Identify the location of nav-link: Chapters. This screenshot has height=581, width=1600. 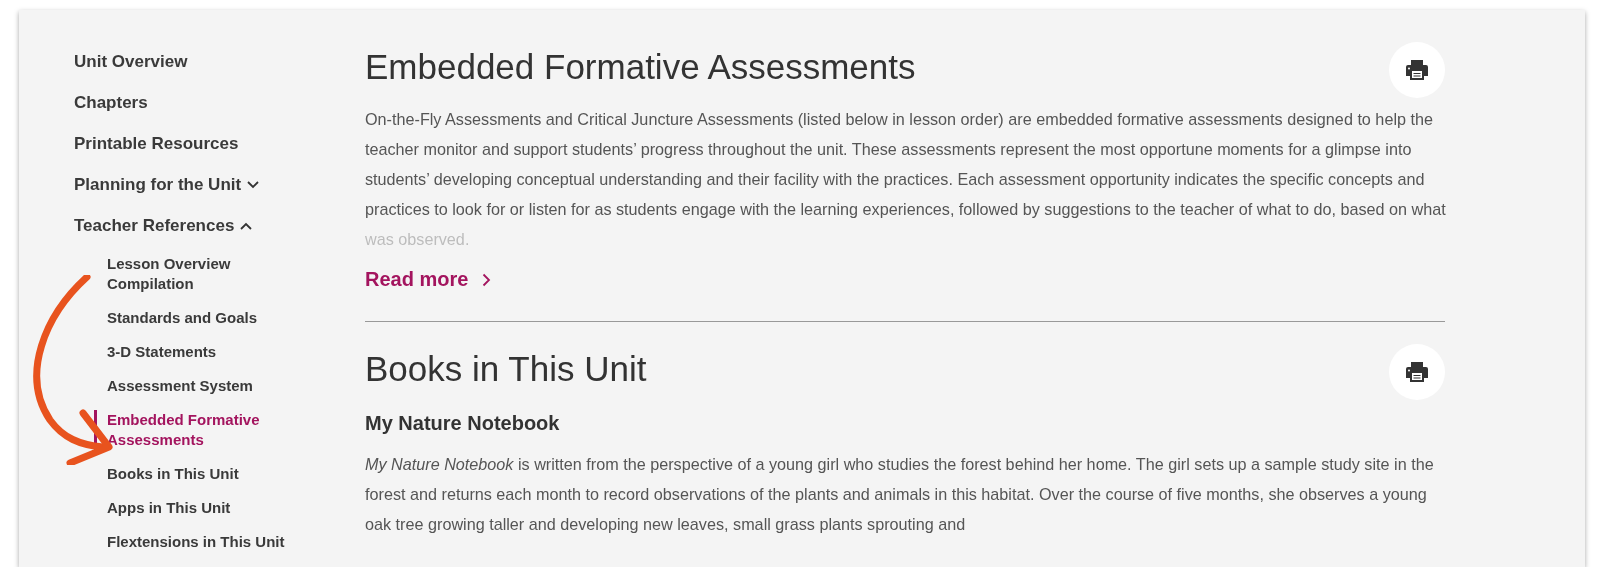
(111, 103).